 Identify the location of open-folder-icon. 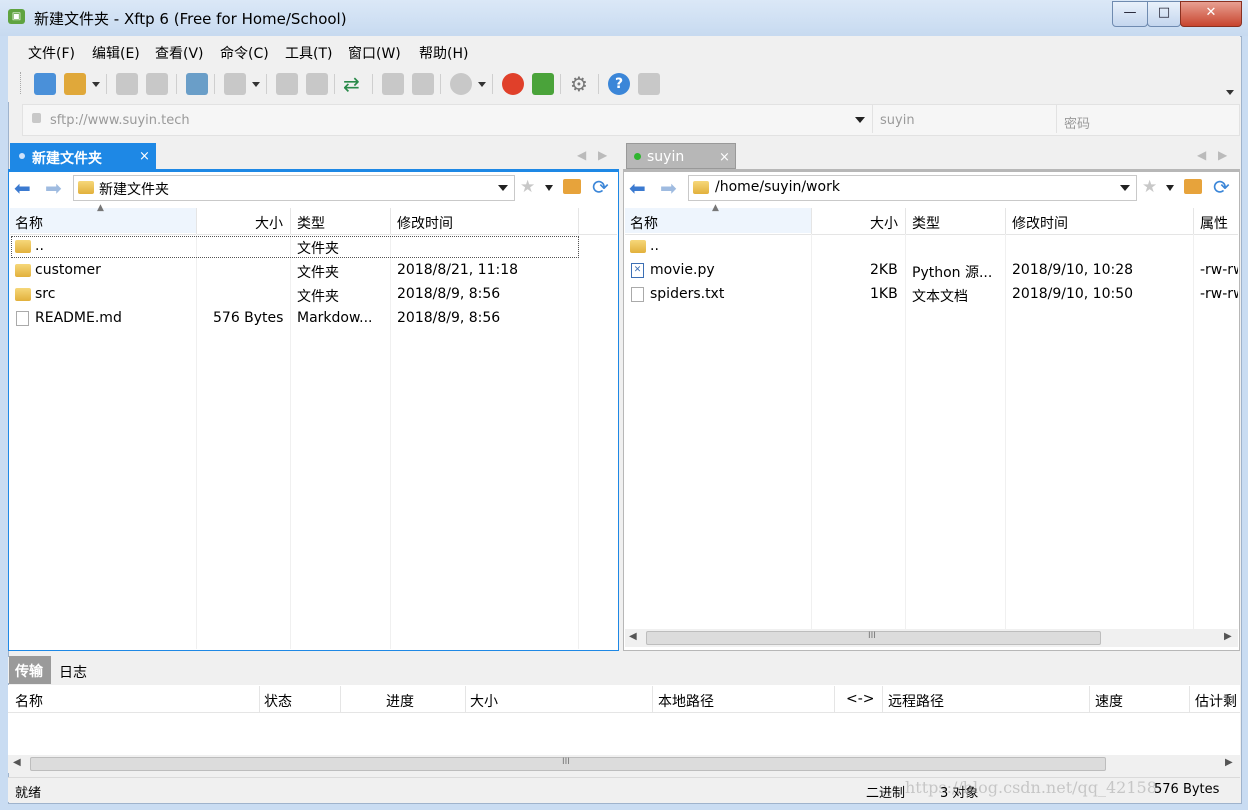
(75, 84).